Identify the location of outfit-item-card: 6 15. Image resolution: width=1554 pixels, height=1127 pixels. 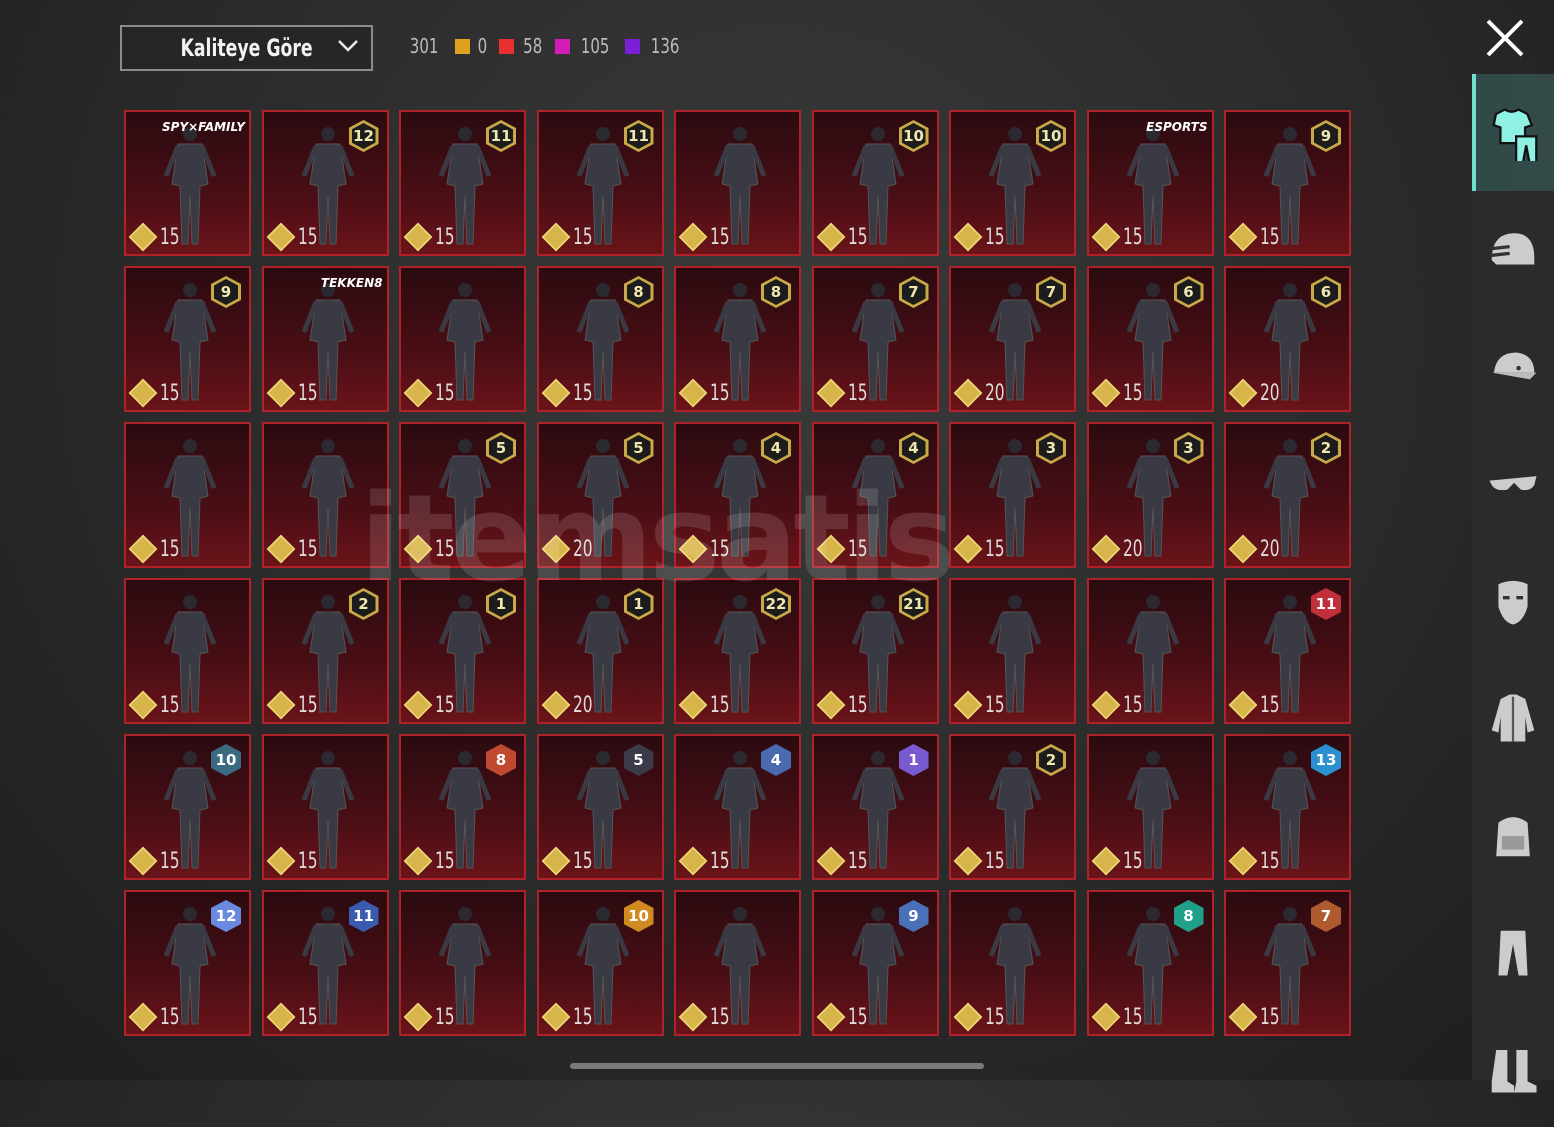
(1150, 339).